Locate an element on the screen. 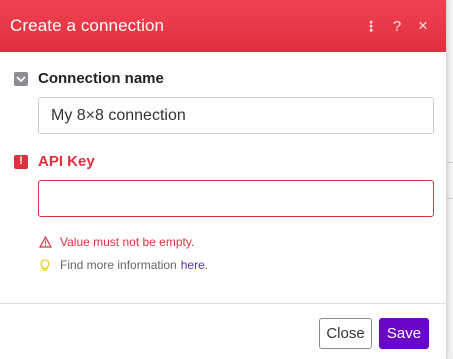 The image size is (453, 359). help-icon: ? is located at coordinates (397, 26).